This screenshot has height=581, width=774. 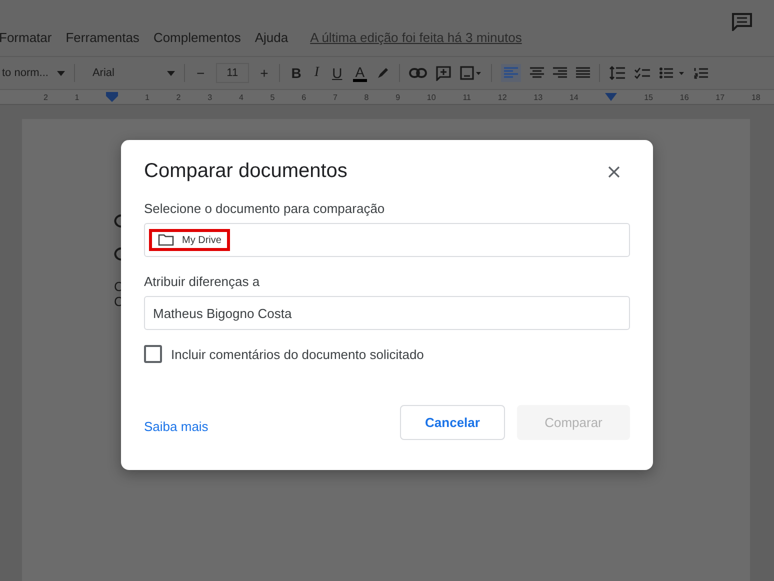 I want to click on my-drive-chip: My Drive, so click(x=189, y=240).